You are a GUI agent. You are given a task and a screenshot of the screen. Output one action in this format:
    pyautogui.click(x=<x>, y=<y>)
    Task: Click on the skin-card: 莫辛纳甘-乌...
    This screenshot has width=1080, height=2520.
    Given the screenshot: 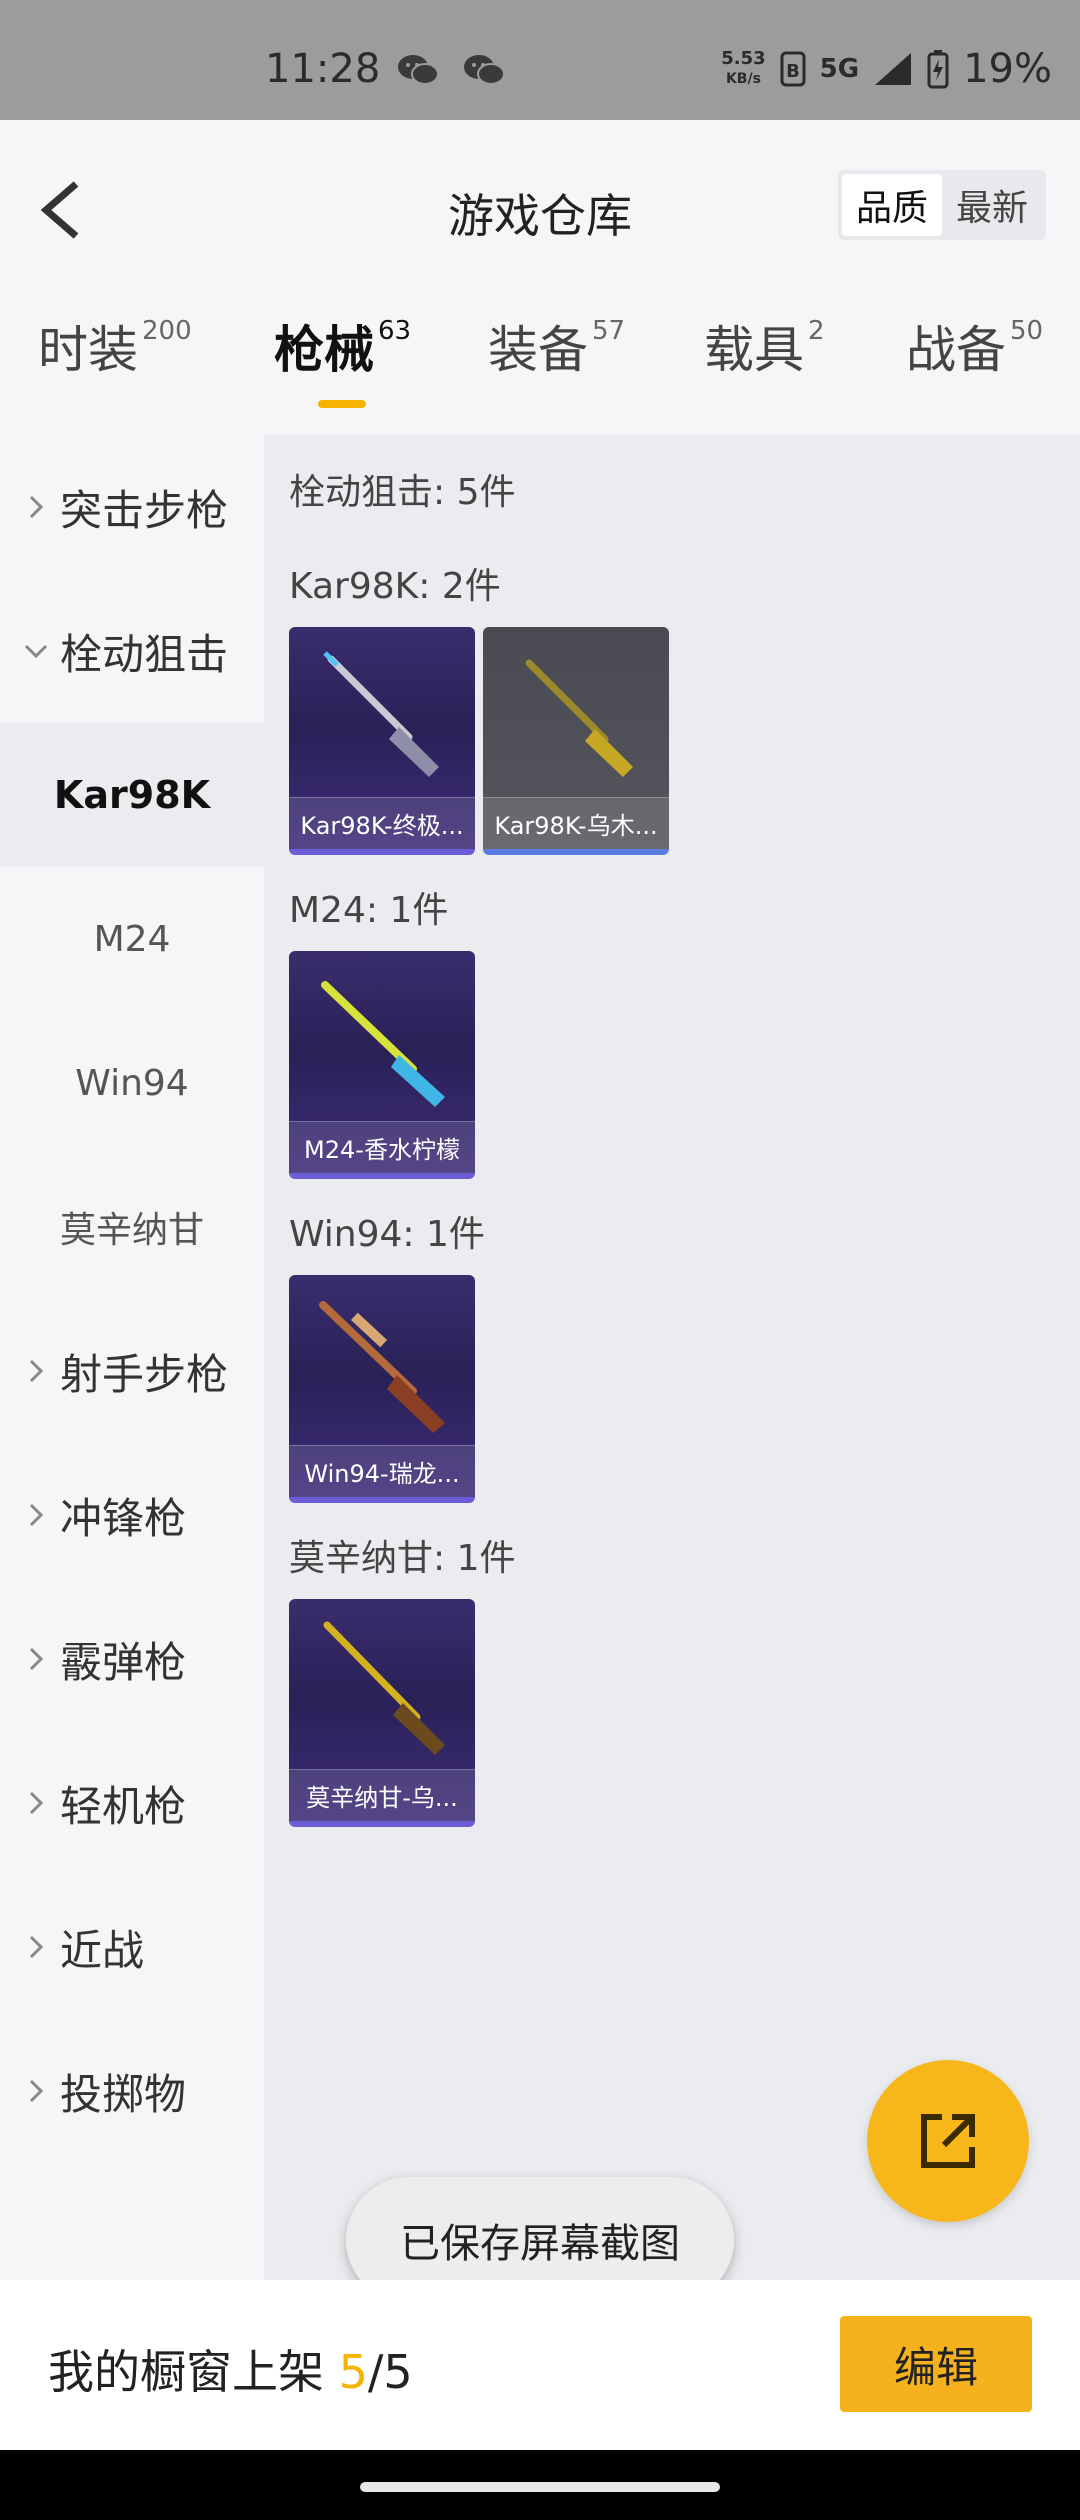 What is the action you would take?
    pyautogui.click(x=382, y=1713)
    